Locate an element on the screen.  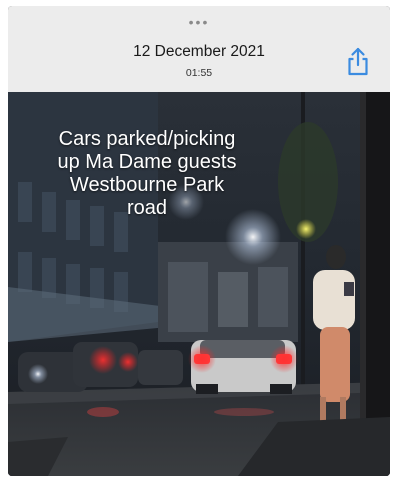
caption-line: Westbourne Park is located at coordinates (147, 185).